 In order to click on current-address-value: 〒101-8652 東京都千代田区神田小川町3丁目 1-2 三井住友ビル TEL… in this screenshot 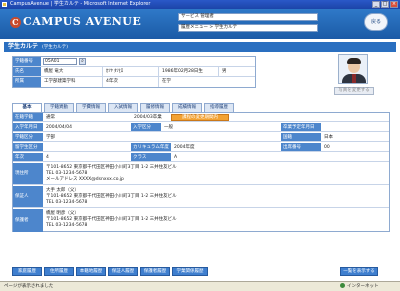, I will do `click(111, 173)`.